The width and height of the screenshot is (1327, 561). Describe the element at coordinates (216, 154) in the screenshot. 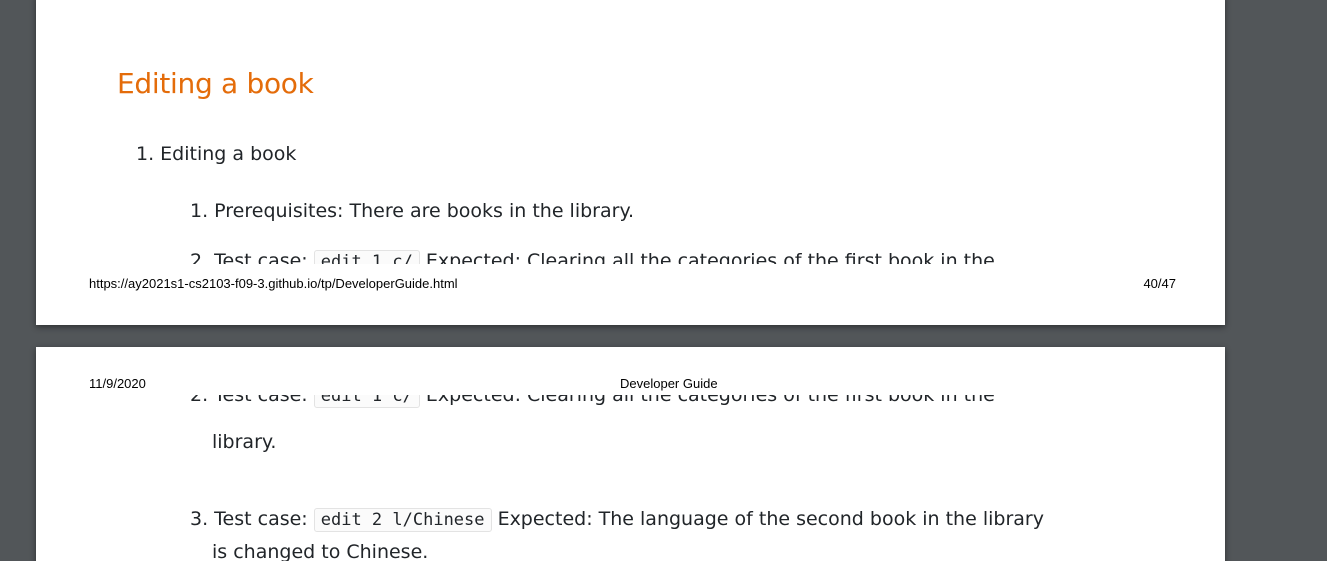

I see `list-item-editing-a-book: 1. Editing a book` at that location.